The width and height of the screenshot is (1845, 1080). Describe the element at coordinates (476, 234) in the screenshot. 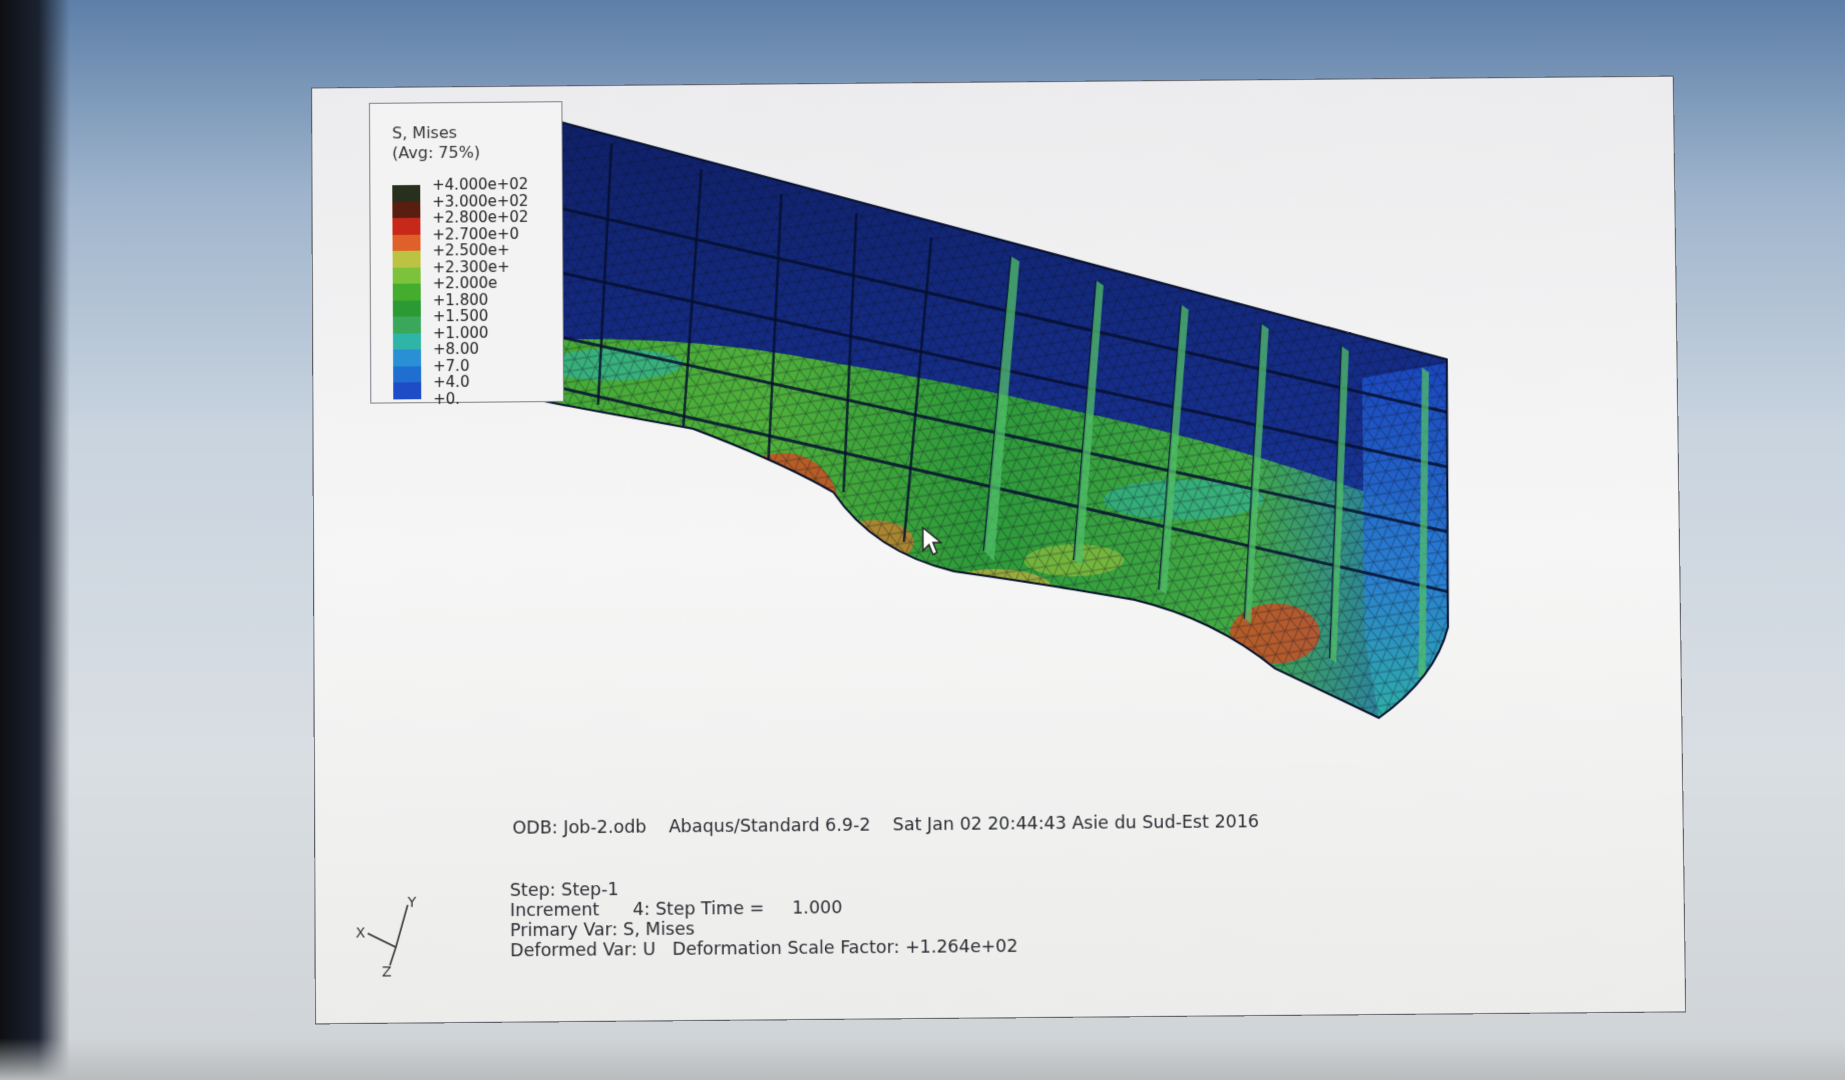

I see `legend-value-label: +2.700e+0` at that location.